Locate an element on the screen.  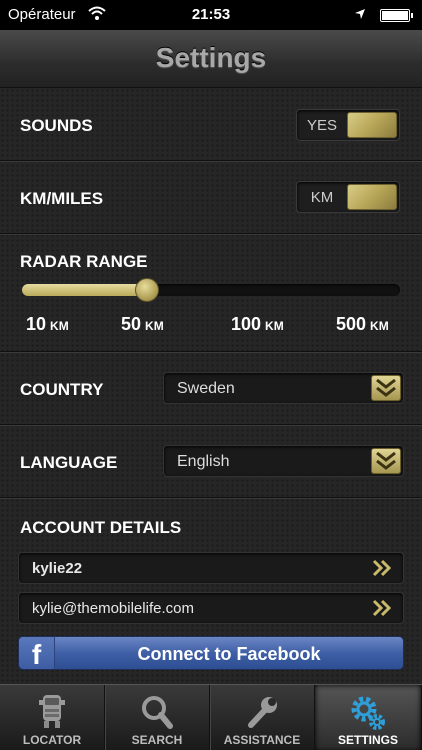
location-arrow-icon is located at coordinates (360, 15).